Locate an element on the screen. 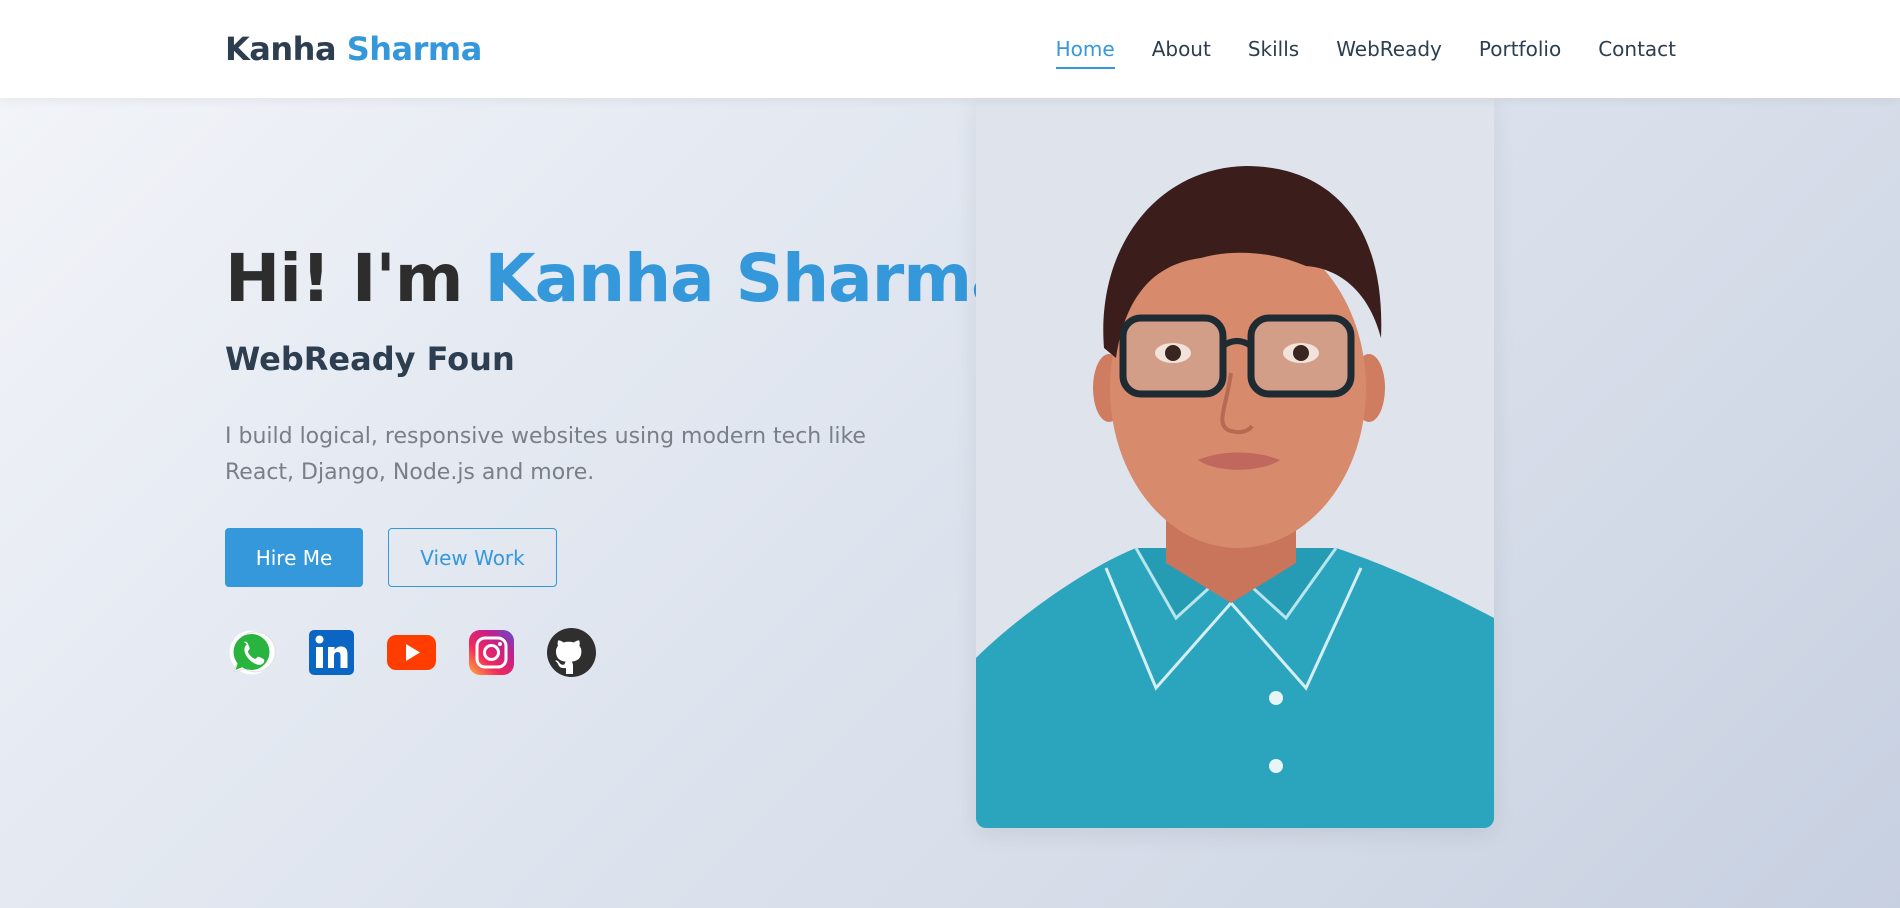 The width and height of the screenshot is (1900, 908). social-links is located at coordinates (411, 652).